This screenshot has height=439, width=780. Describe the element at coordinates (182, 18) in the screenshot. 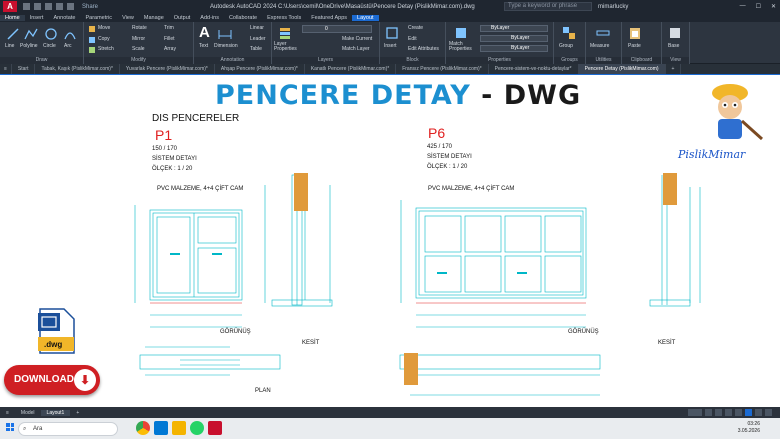

I see `tab-output: Output` at that location.